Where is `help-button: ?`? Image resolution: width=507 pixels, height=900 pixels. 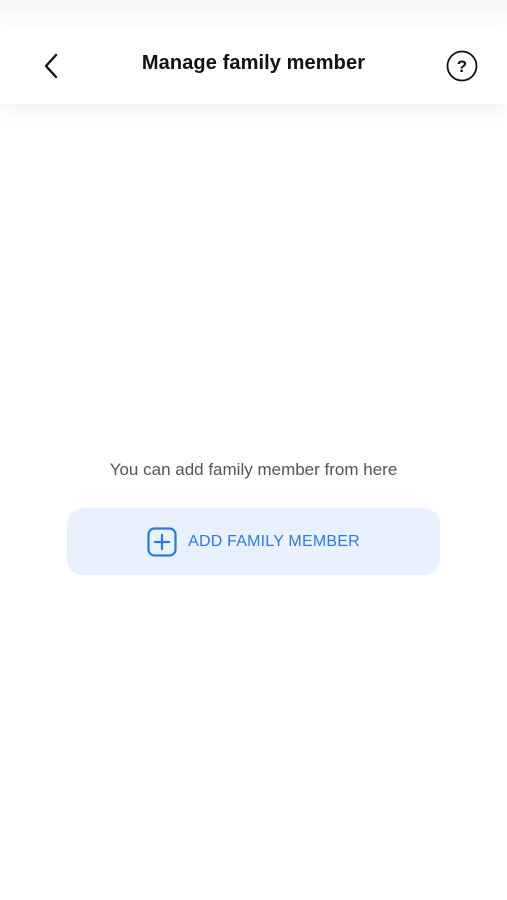
help-button: ? is located at coordinates (462, 66).